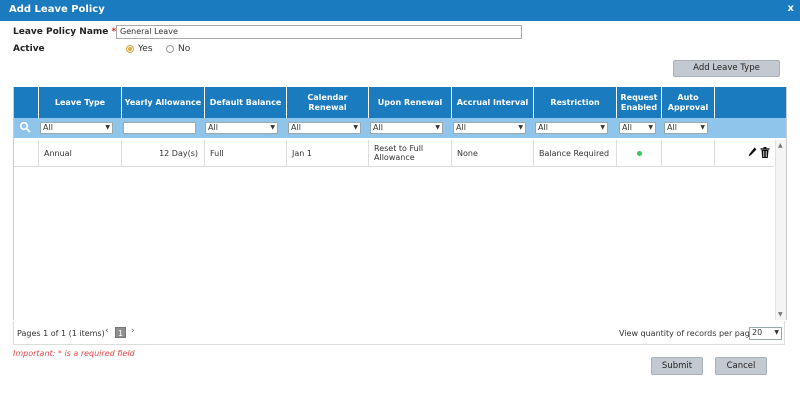 This screenshot has height=403, width=800. Describe the element at coordinates (327, 153) in the screenshot. I see `cell-calendar-renewal: Jan 1` at that location.